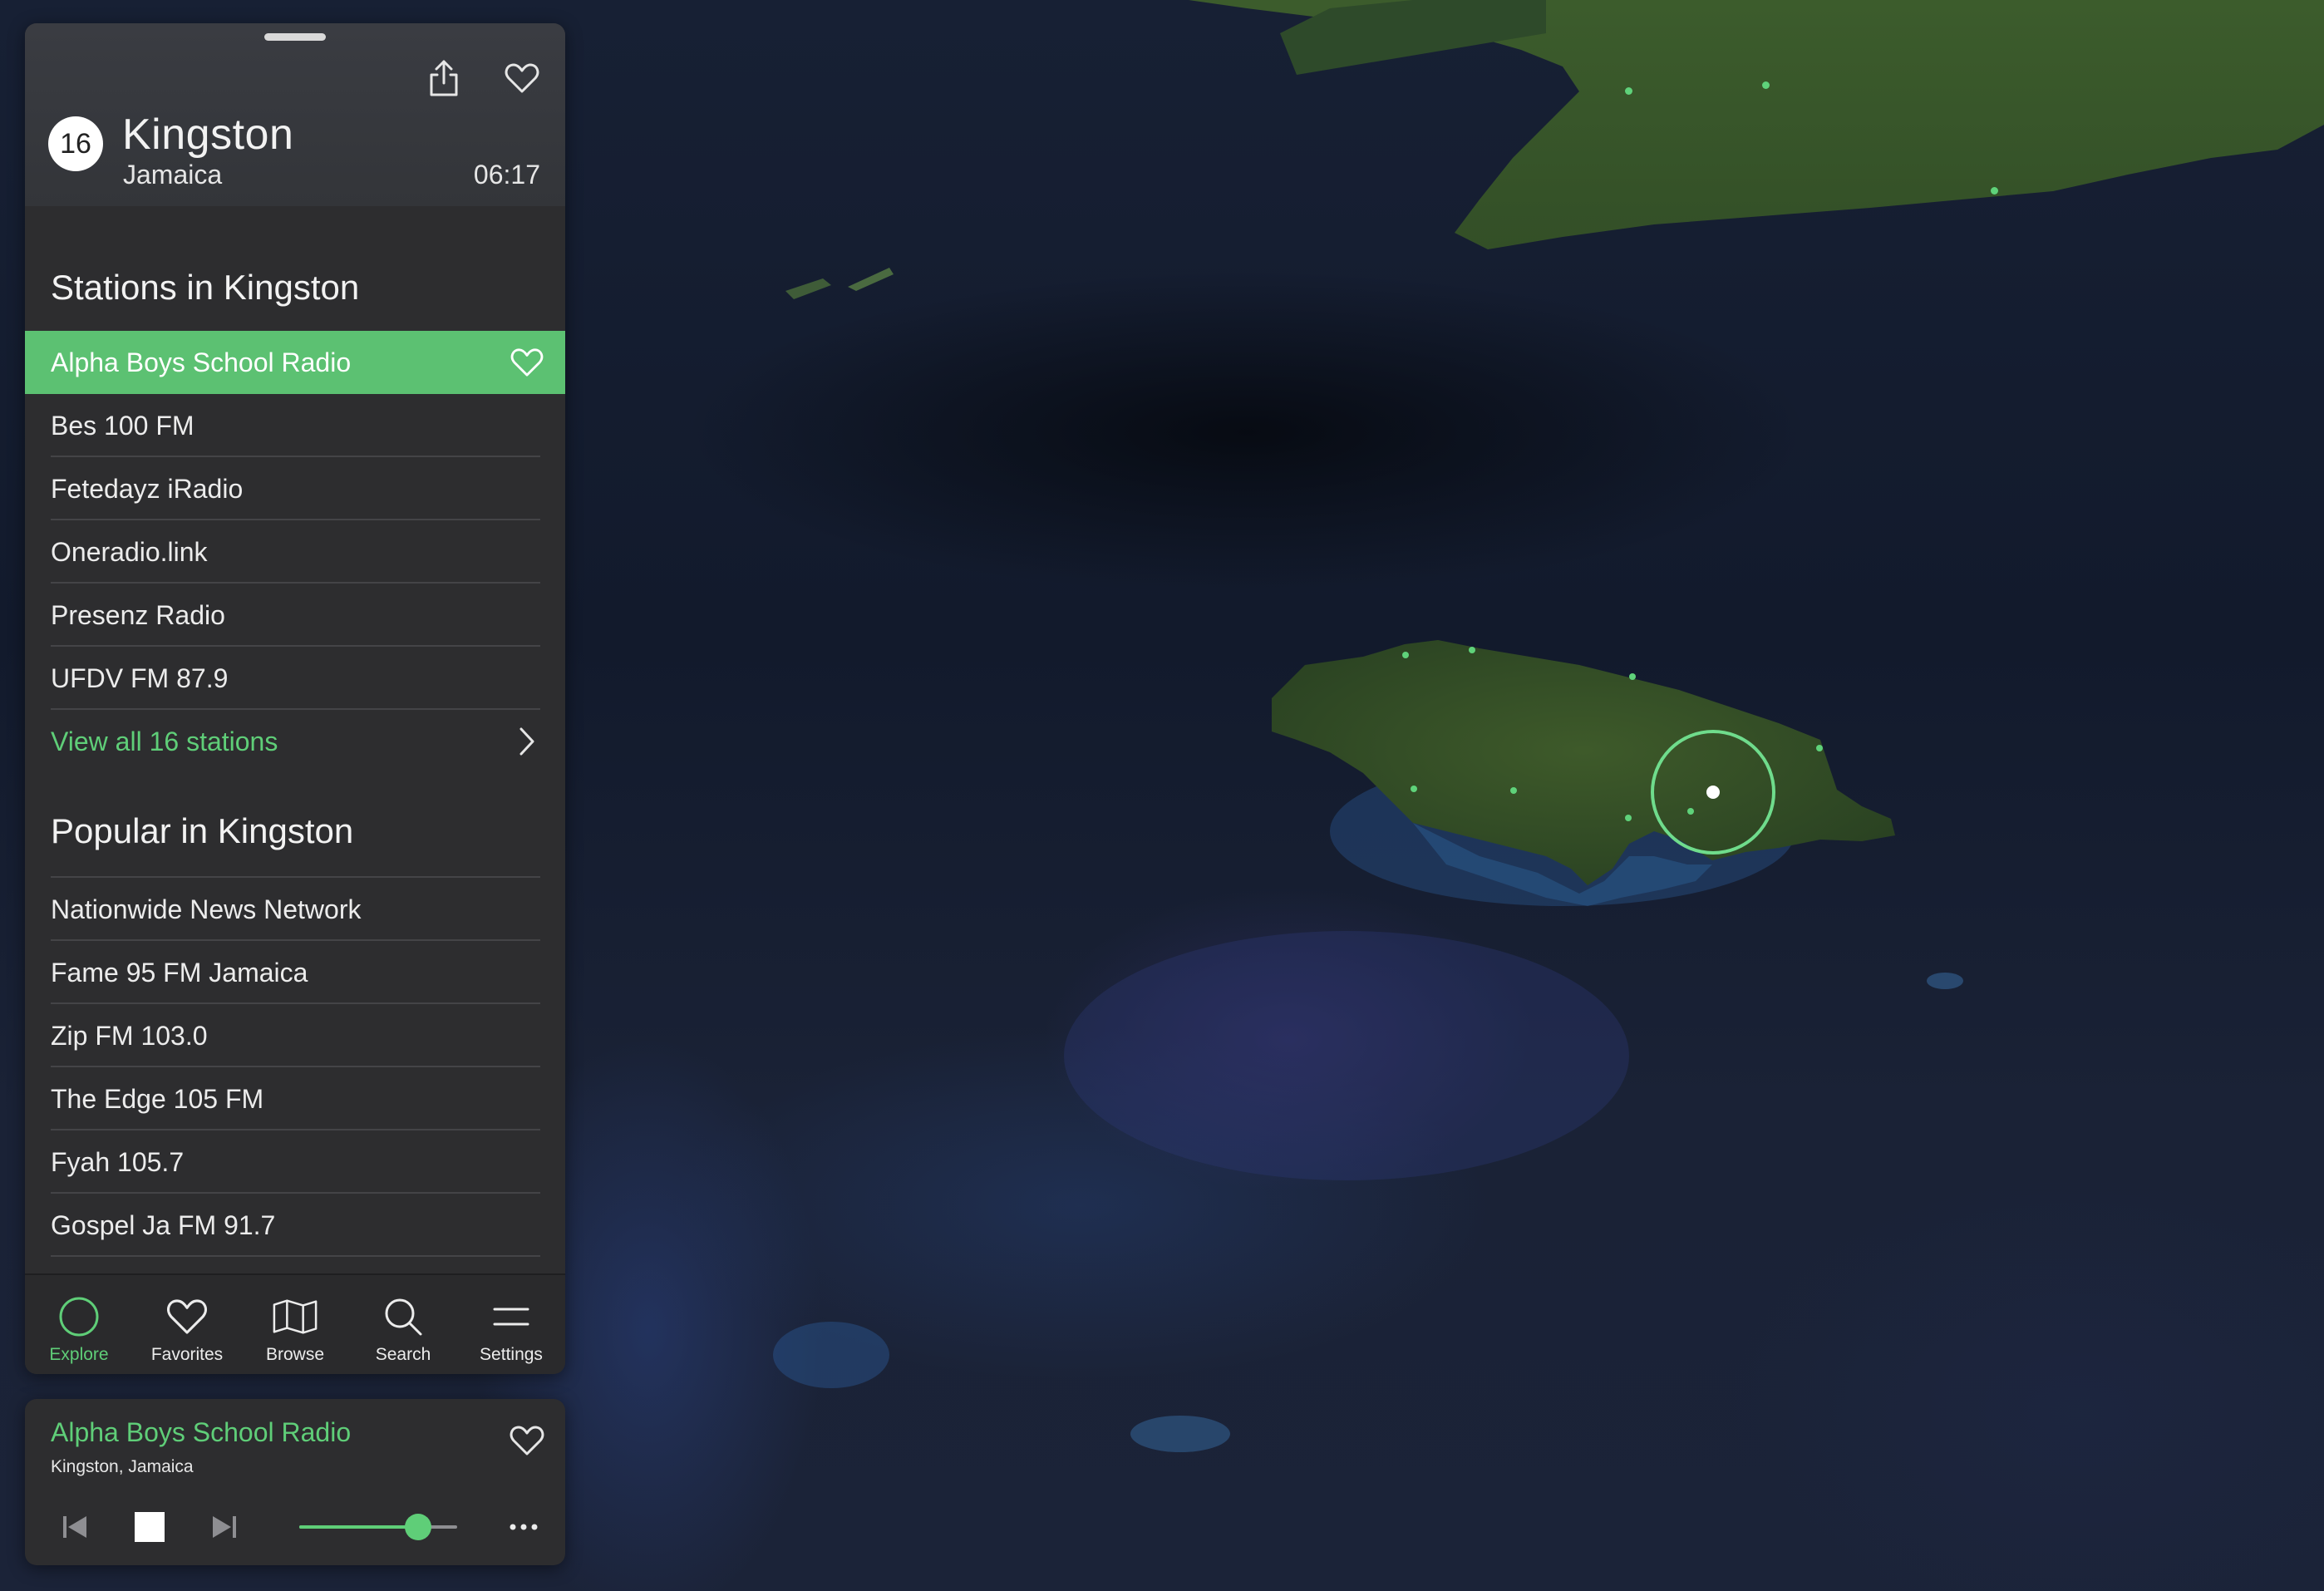 The height and width of the screenshot is (1591, 2324). What do you see at coordinates (511, 1316) in the screenshot?
I see `menu-icon` at bounding box center [511, 1316].